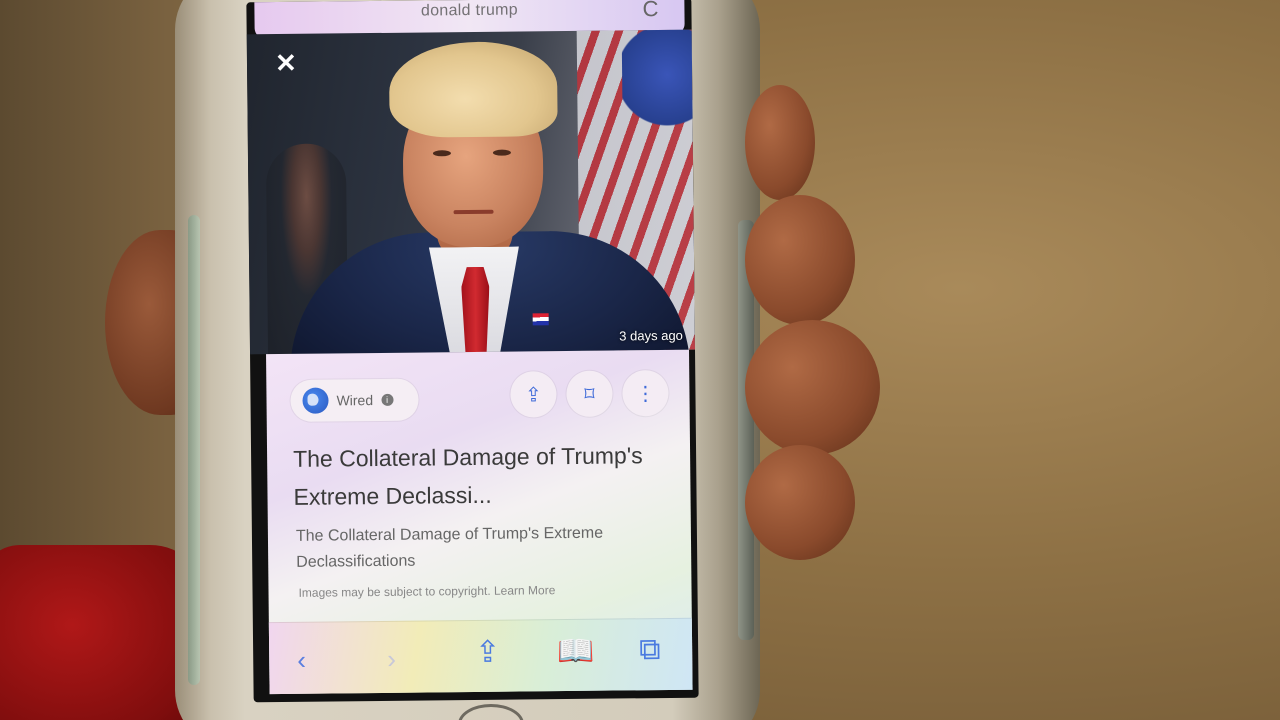 The height and width of the screenshot is (720, 1280). I want to click on share-button: ⇪, so click(533, 394).